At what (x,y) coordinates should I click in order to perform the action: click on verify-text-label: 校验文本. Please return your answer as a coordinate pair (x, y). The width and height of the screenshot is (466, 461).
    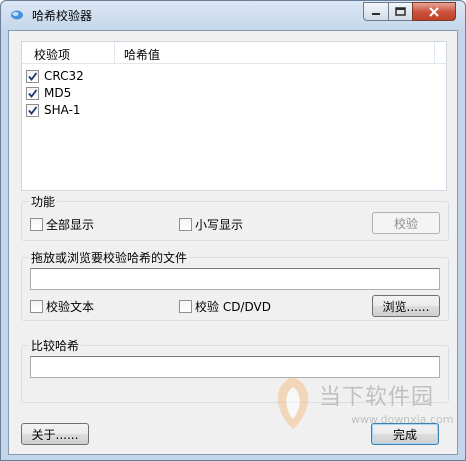
    Looking at the image, I should click on (70, 307).